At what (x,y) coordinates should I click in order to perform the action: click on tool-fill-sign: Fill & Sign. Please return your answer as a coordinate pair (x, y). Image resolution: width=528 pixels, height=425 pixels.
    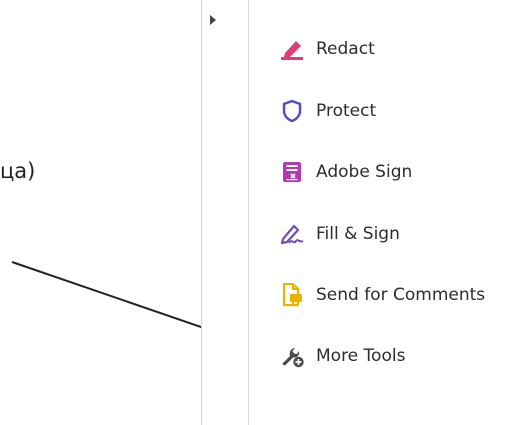
    Looking at the image, I should click on (339, 234).